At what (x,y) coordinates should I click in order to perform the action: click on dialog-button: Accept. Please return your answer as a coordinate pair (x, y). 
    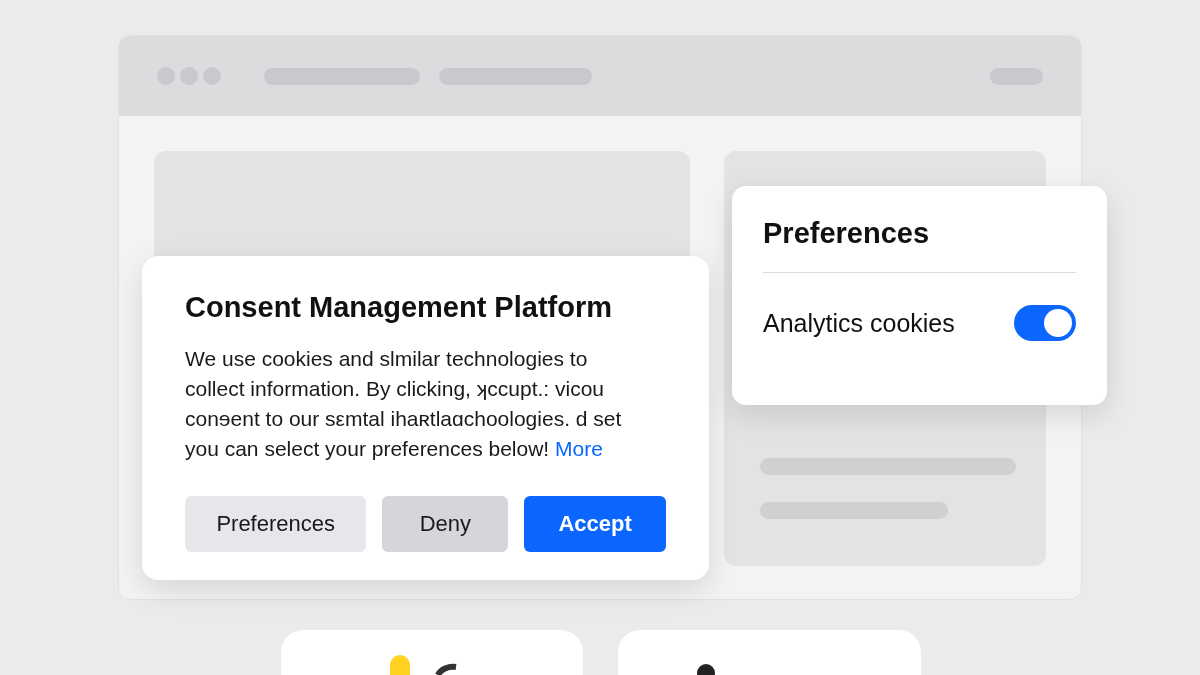
    Looking at the image, I should click on (595, 523).